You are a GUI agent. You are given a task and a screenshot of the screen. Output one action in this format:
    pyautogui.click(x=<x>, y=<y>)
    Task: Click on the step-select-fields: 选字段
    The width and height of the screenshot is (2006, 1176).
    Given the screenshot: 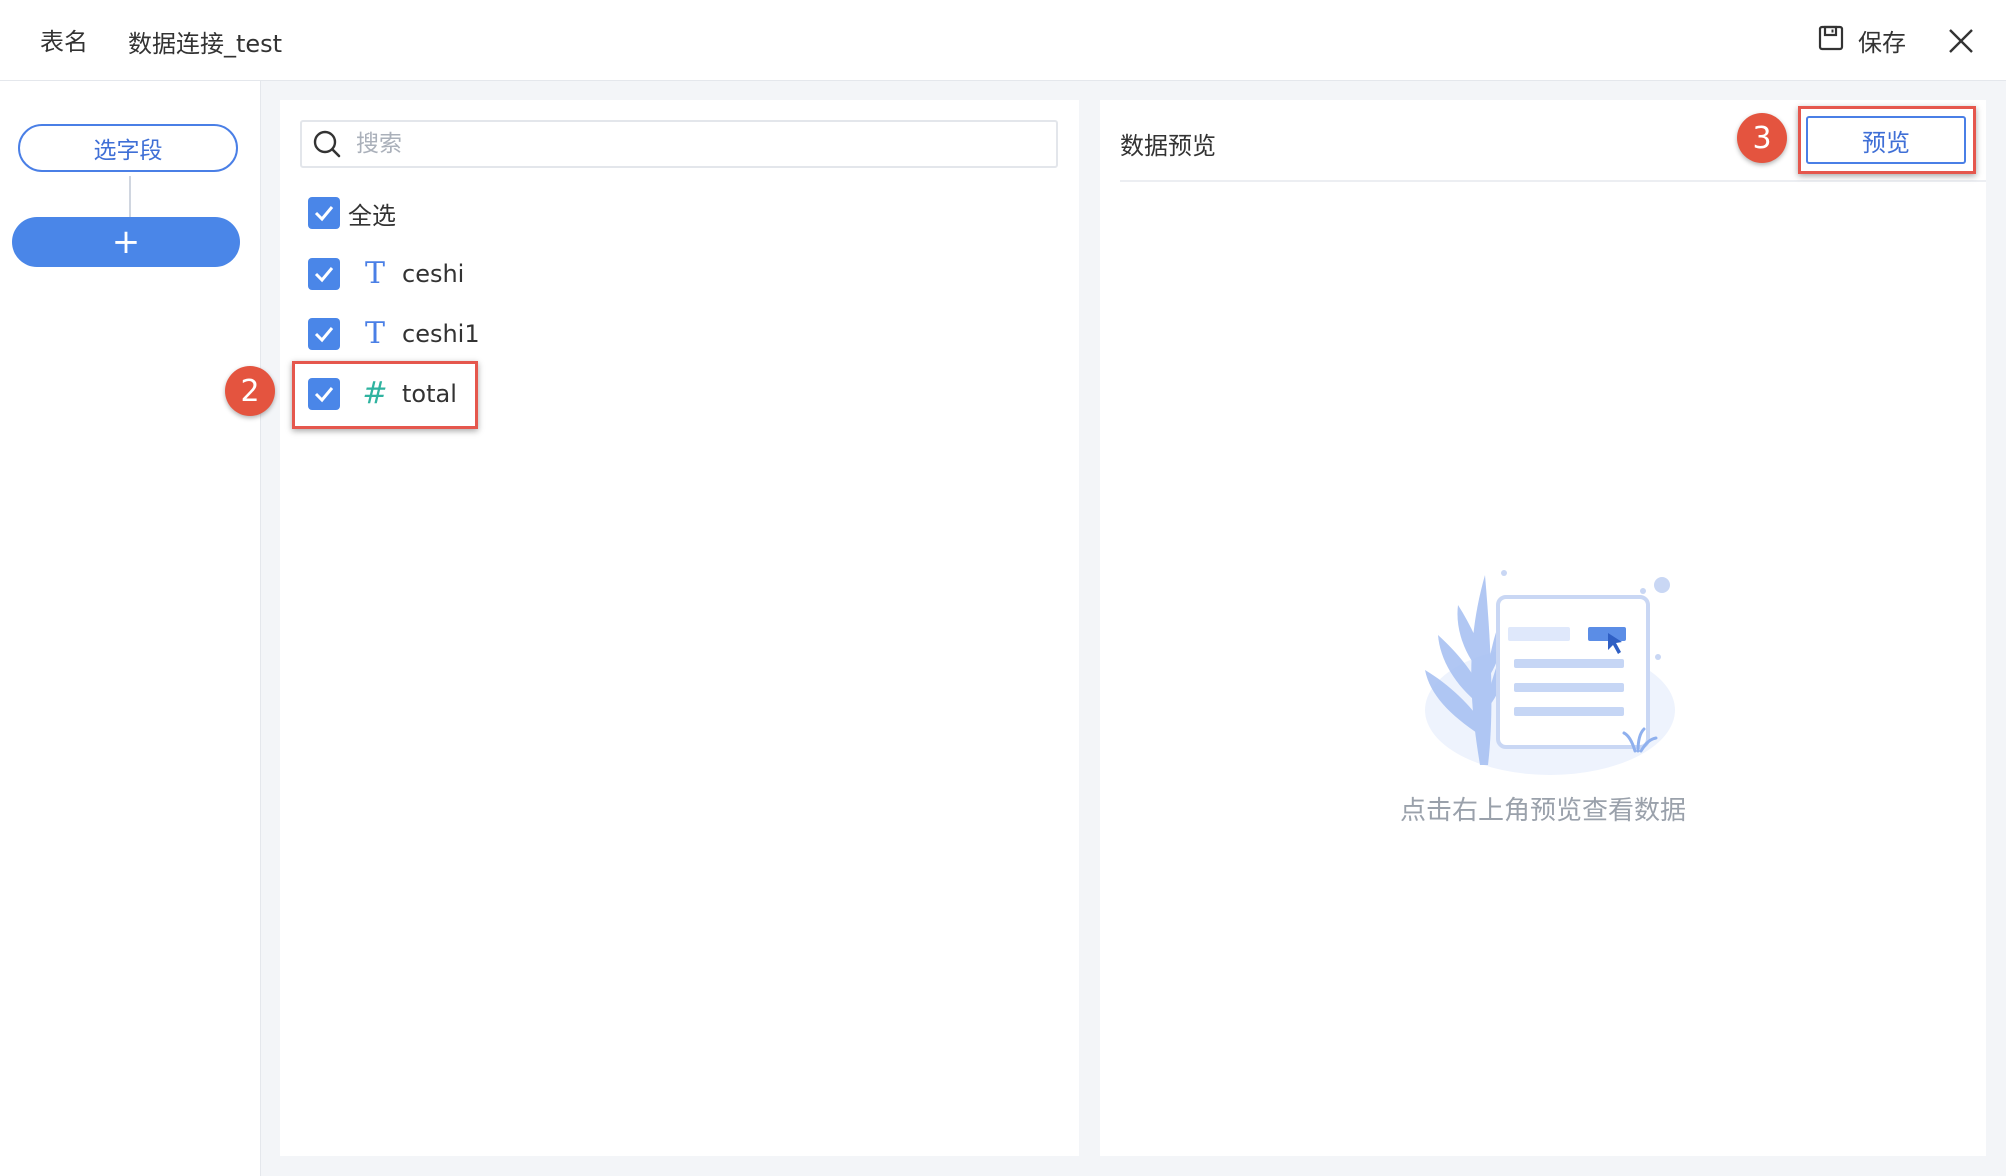 What is the action you would take?
    pyautogui.click(x=128, y=148)
    